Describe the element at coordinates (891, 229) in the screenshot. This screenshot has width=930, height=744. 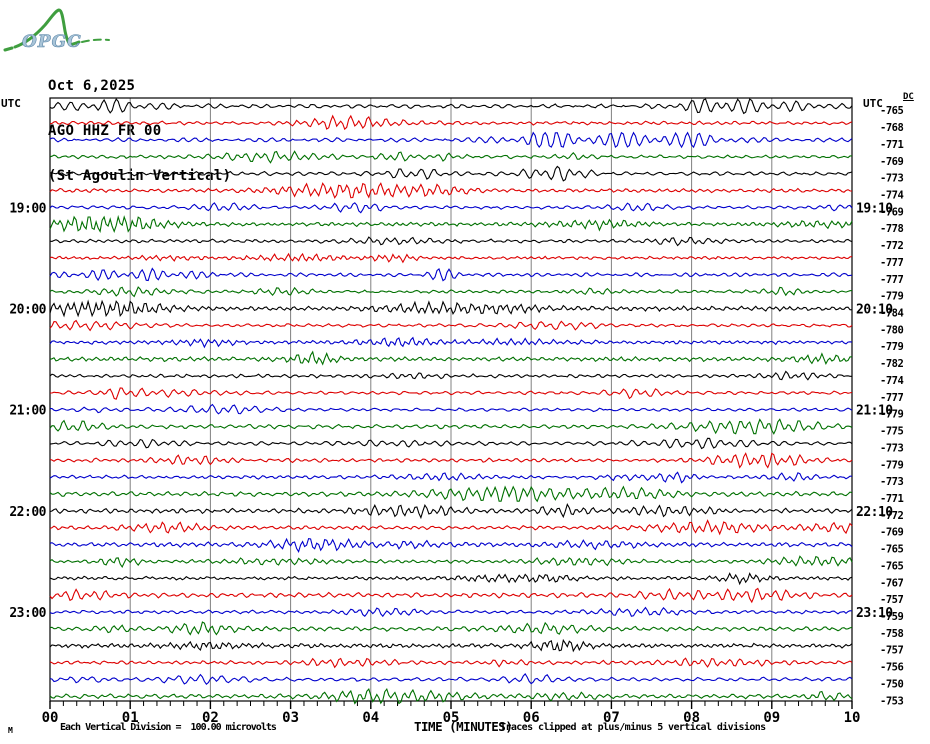
I see `row-dc-value: -778` at that location.